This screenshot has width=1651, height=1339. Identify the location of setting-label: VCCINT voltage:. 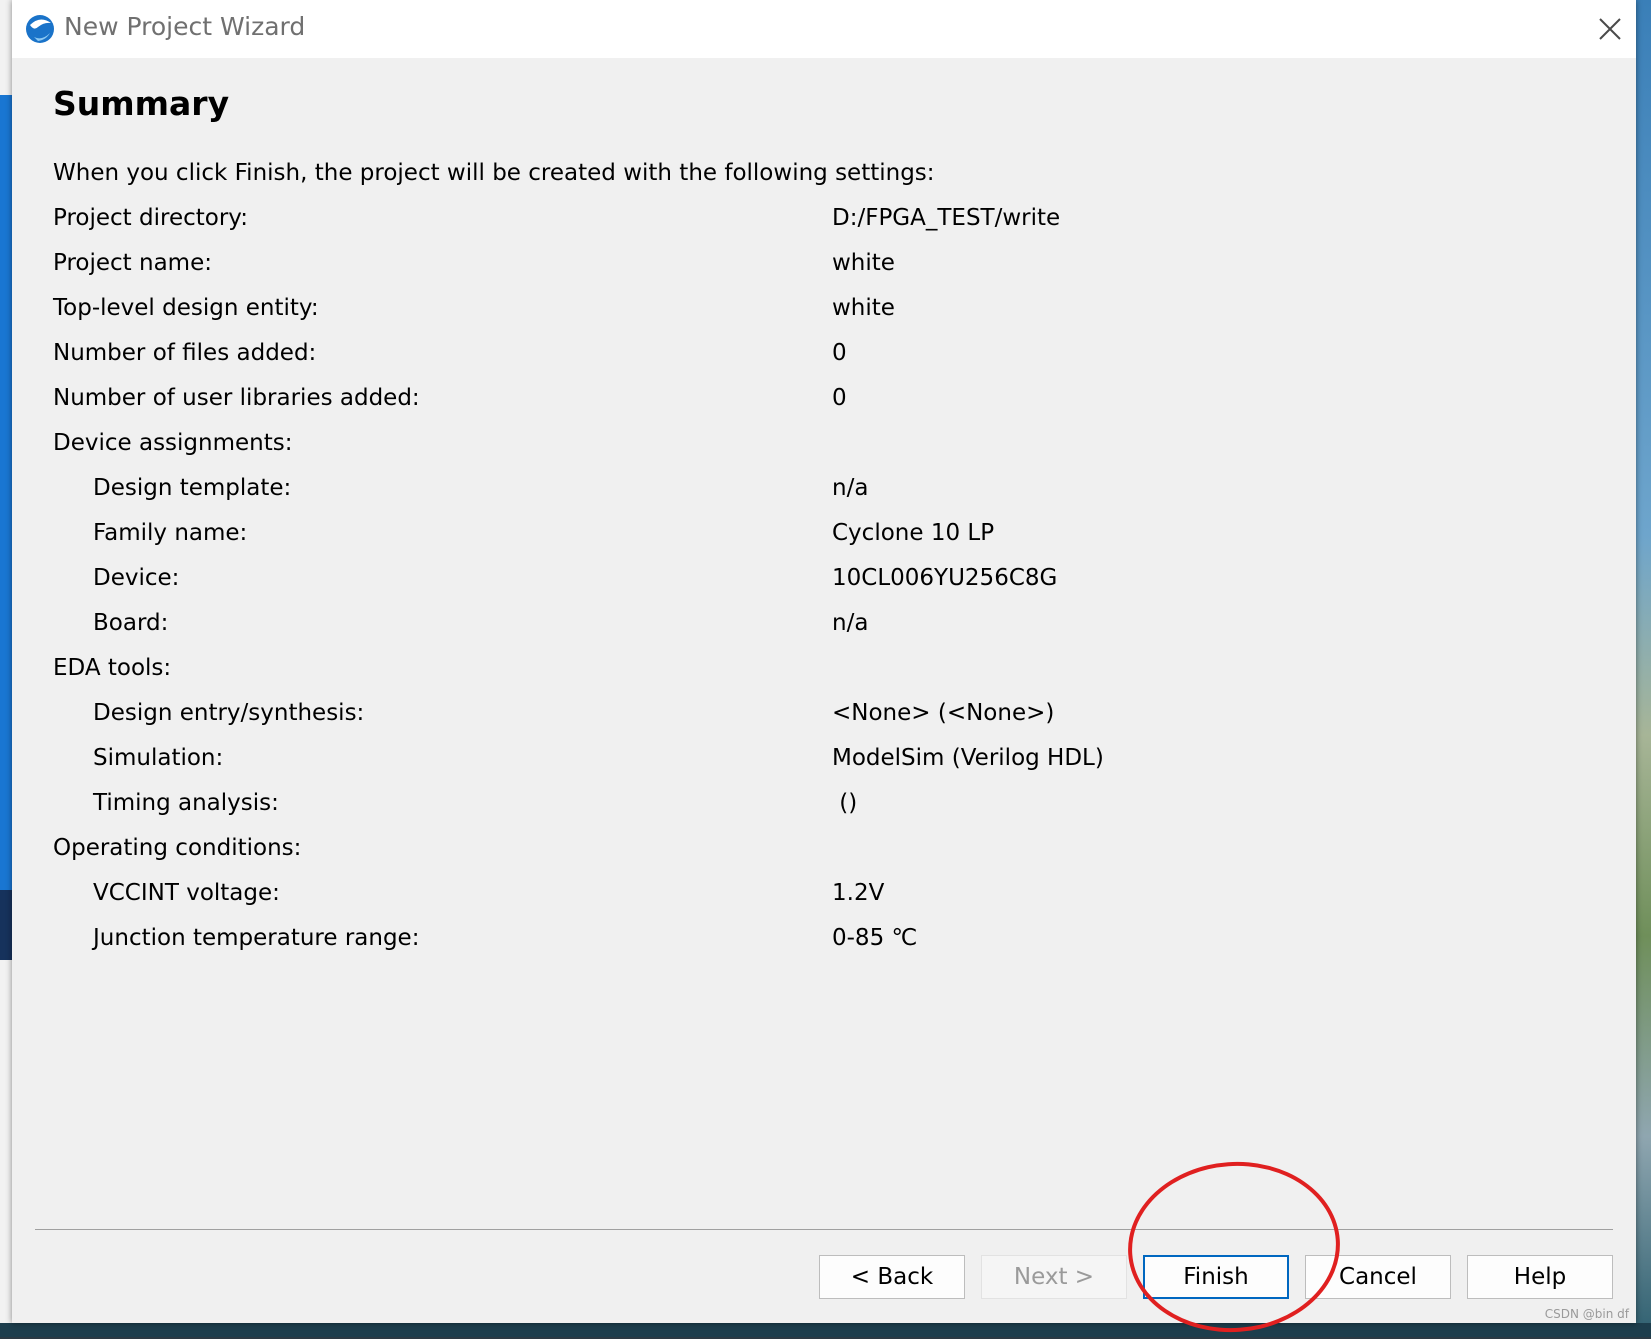
(186, 893).